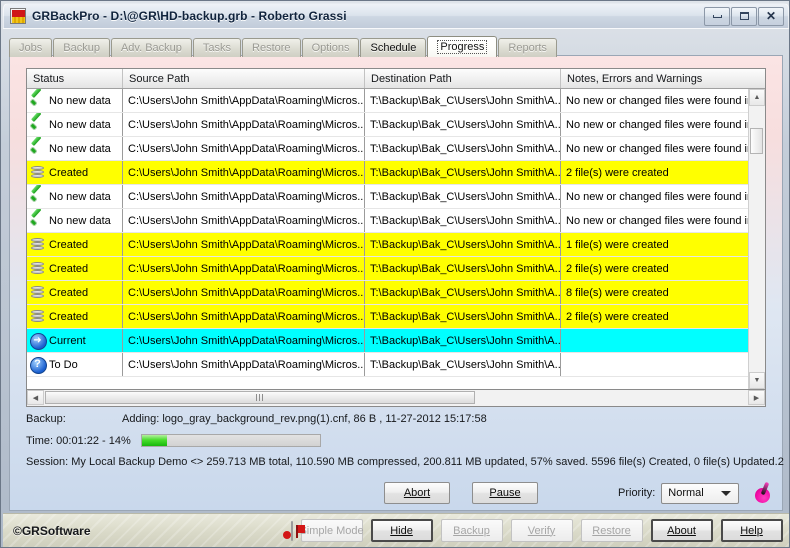 The width and height of the screenshot is (790, 548). Describe the element at coordinates (654, 364) in the screenshot. I see `row-notes-cell` at that location.